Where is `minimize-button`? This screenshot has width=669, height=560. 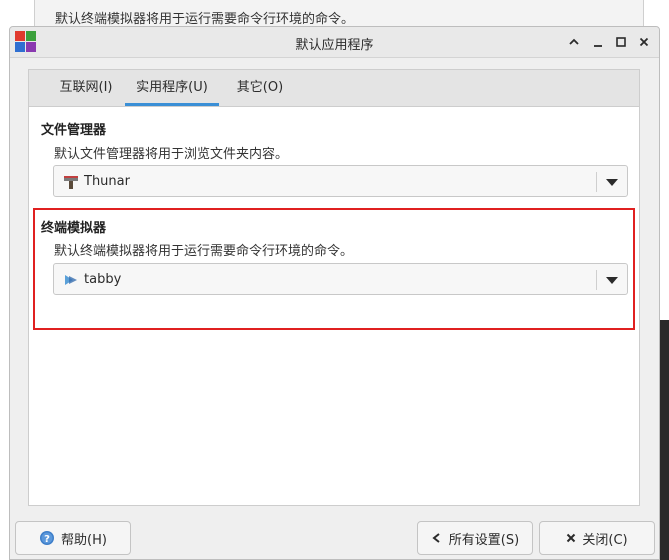 minimize-button is located at coordinates (598, 42).